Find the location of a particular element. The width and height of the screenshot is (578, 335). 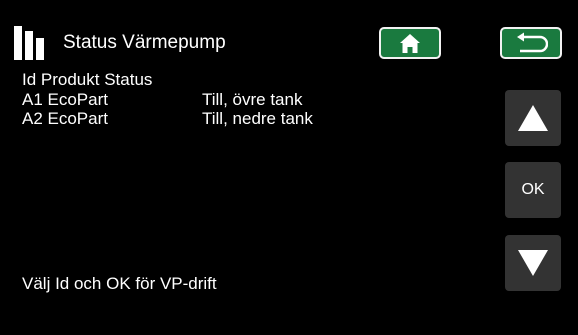

home-icon is located at coordinates (410, 43).